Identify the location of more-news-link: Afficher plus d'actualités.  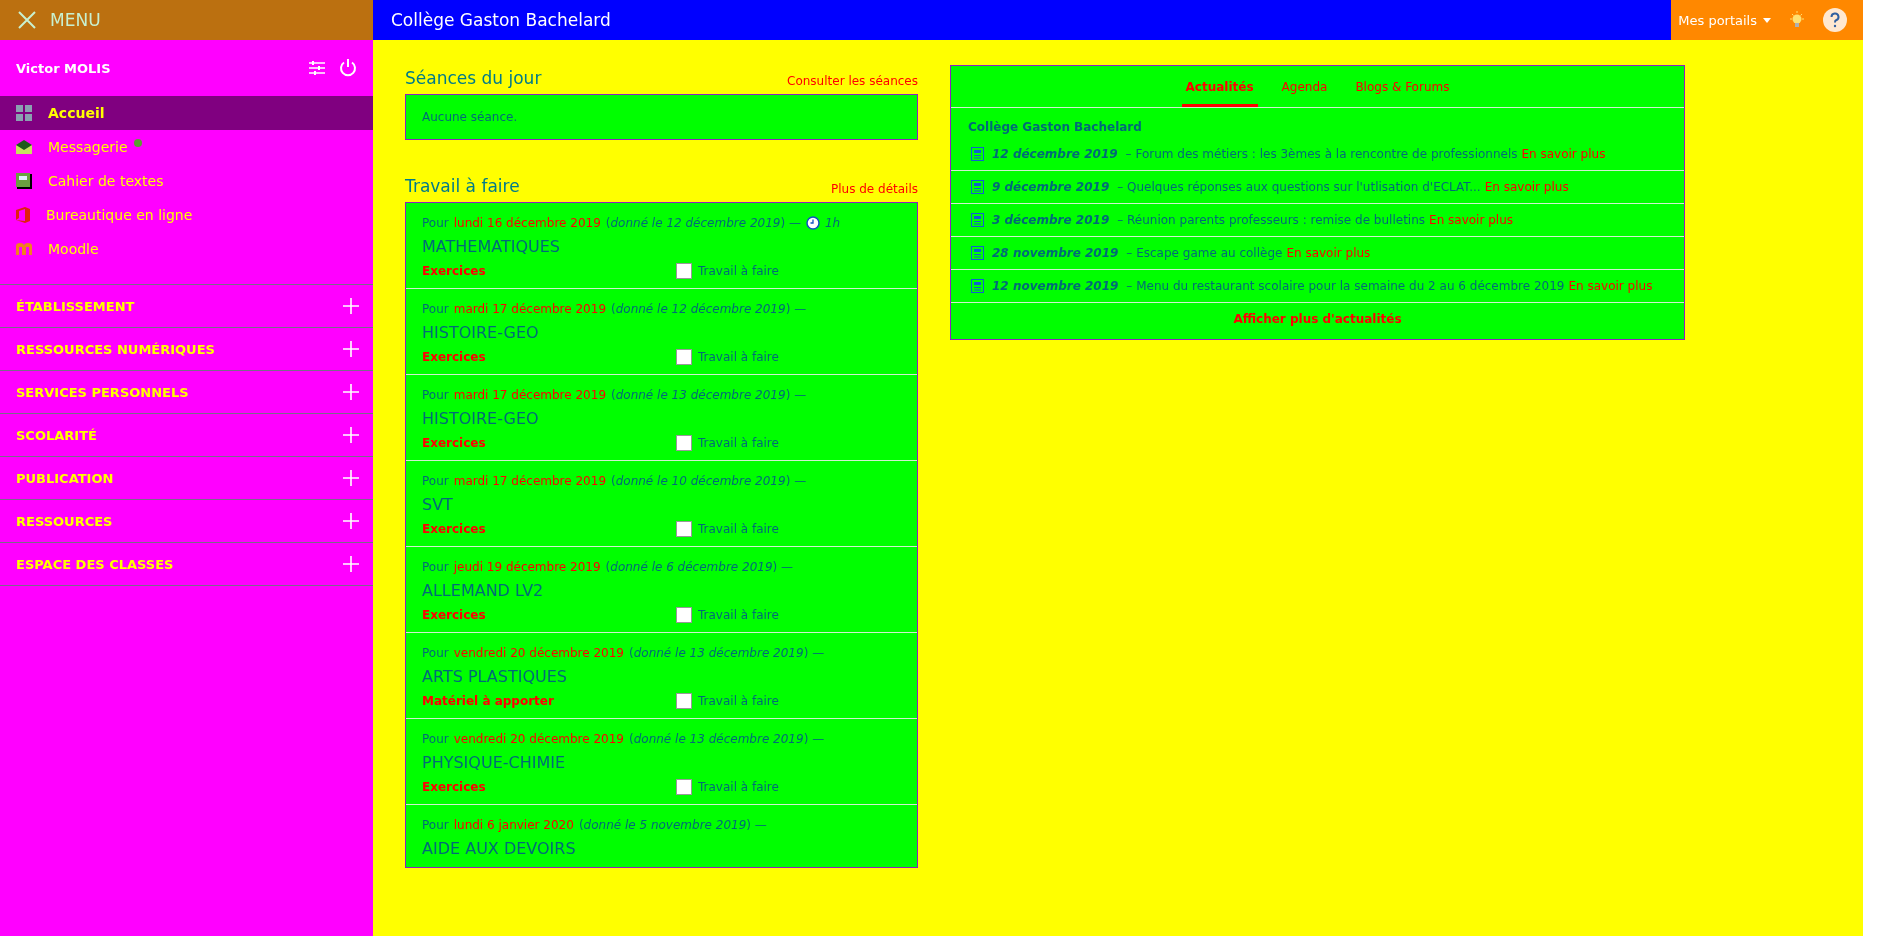
(1317, 321).